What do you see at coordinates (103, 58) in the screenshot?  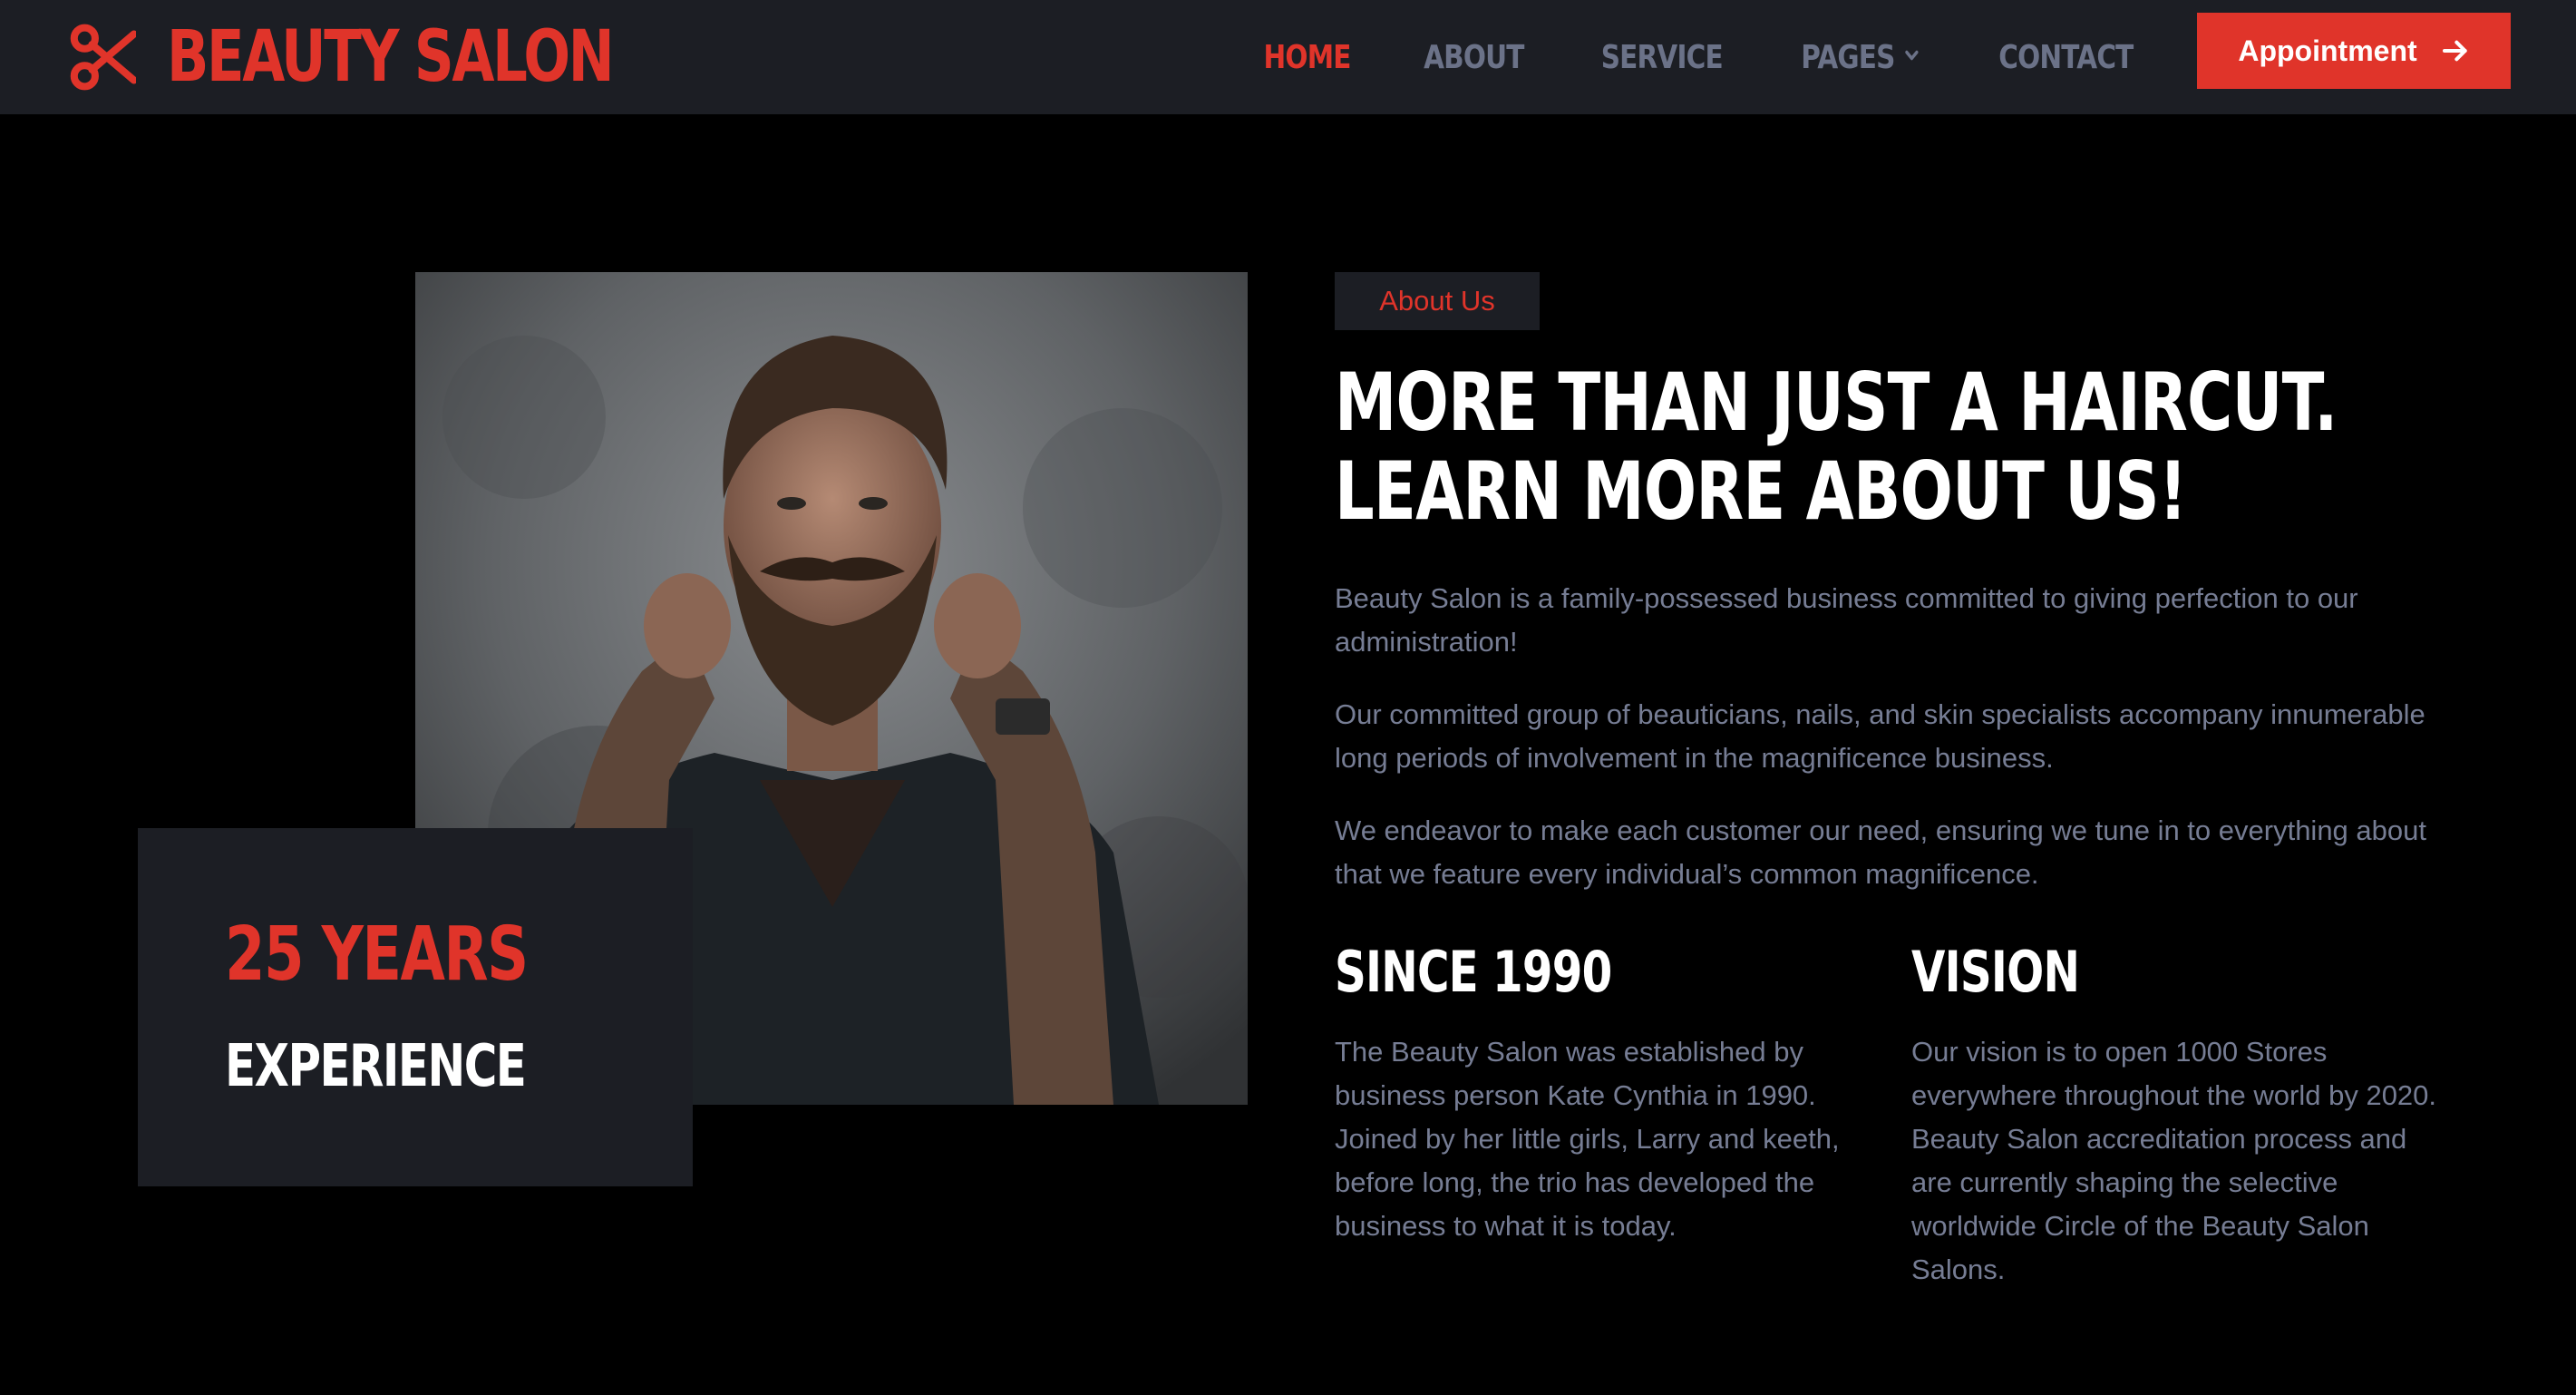 I see `scissors-icon` at bounding box center [103, 58].